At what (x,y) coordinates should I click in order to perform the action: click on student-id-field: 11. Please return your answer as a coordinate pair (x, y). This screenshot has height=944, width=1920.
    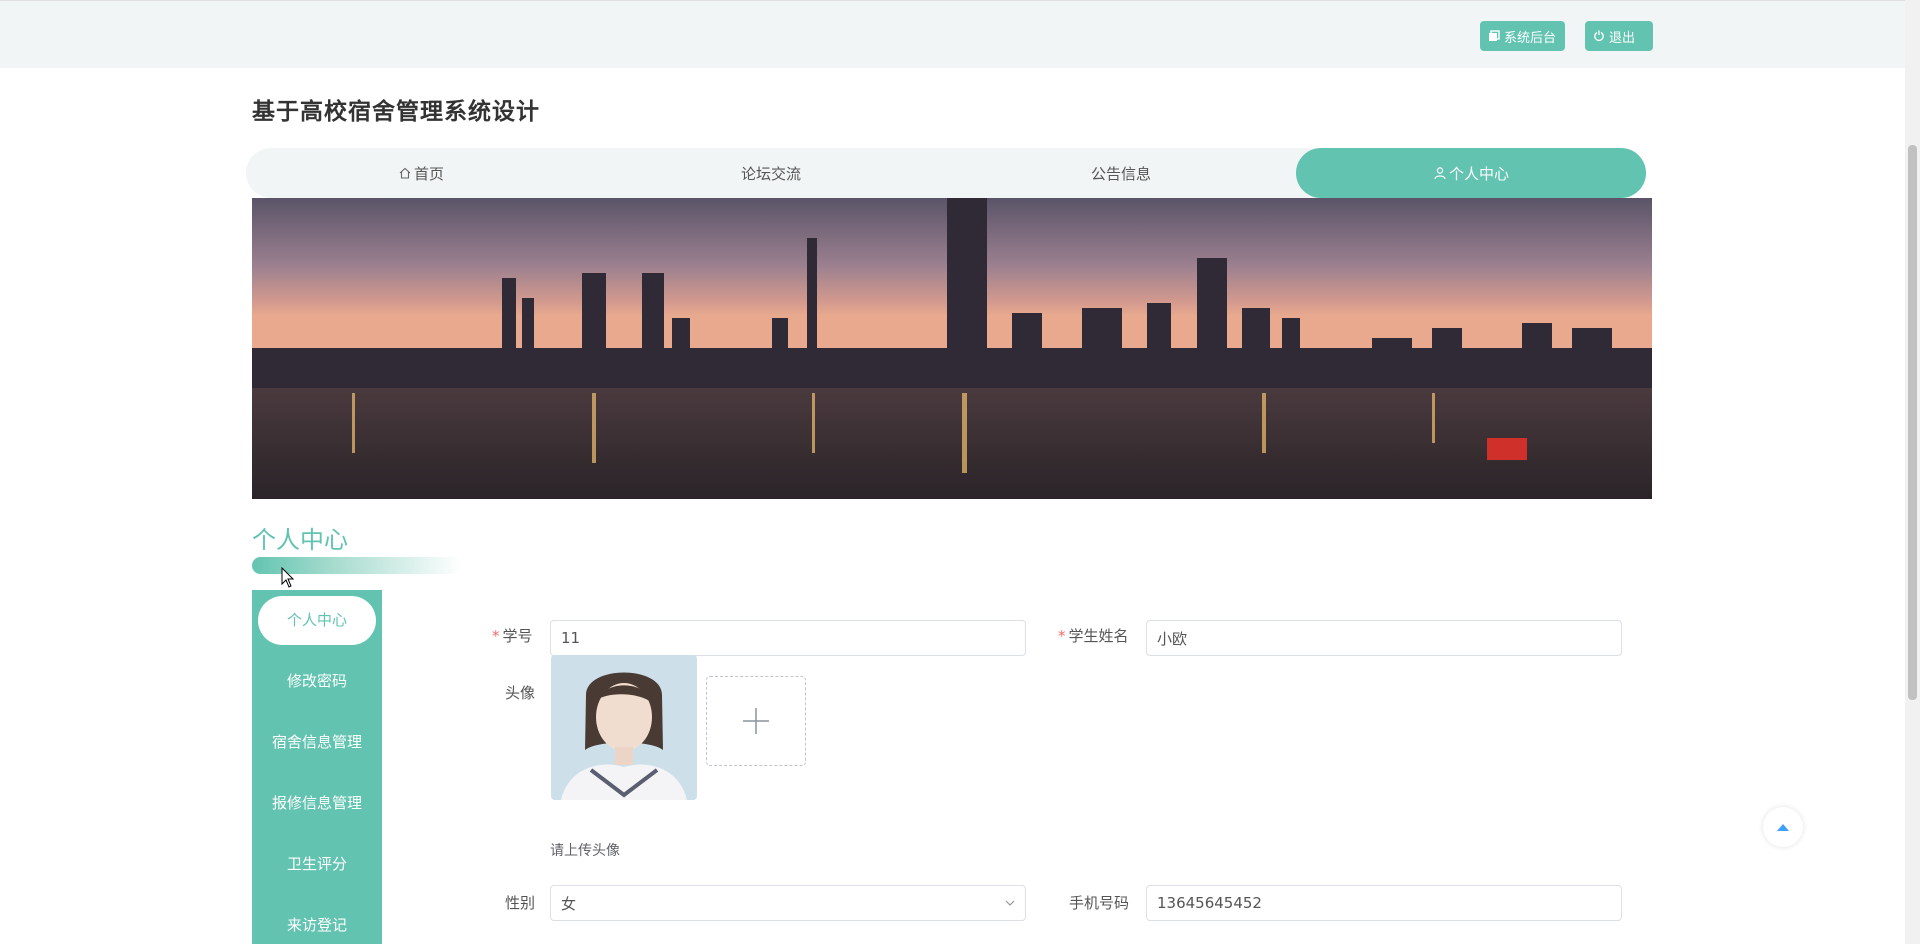
    Looking at the image, I should click on (788, 638).